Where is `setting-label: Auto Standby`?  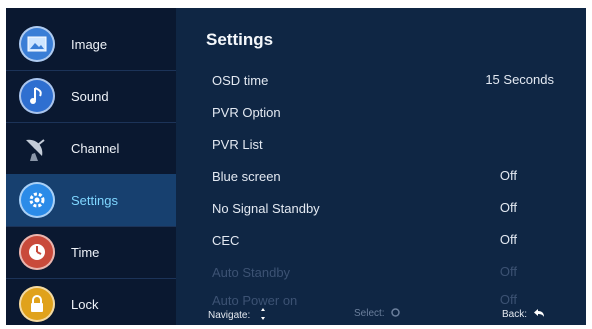
setting-label: Auto Standby is located at coordinates (251, 272).